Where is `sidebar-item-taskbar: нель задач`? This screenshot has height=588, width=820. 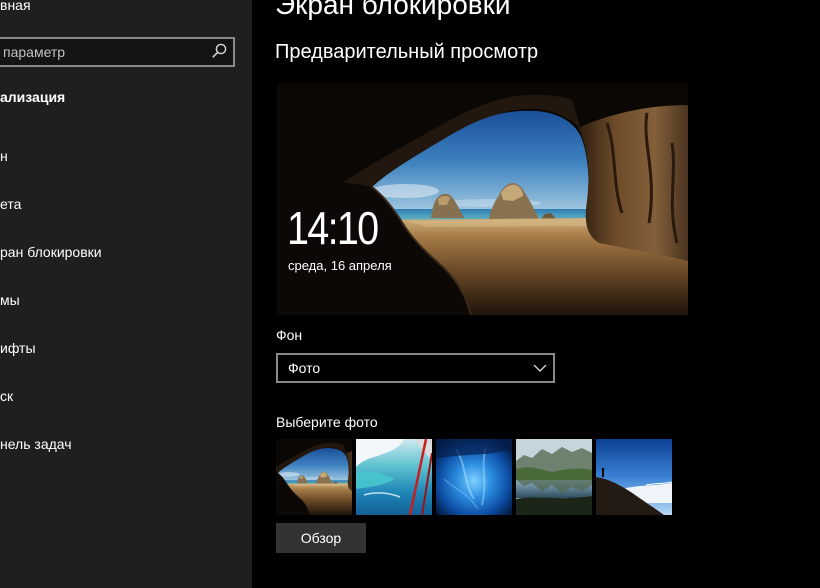
sidebar-item-taskbar: нель задач is located at coordinates (126, 444).